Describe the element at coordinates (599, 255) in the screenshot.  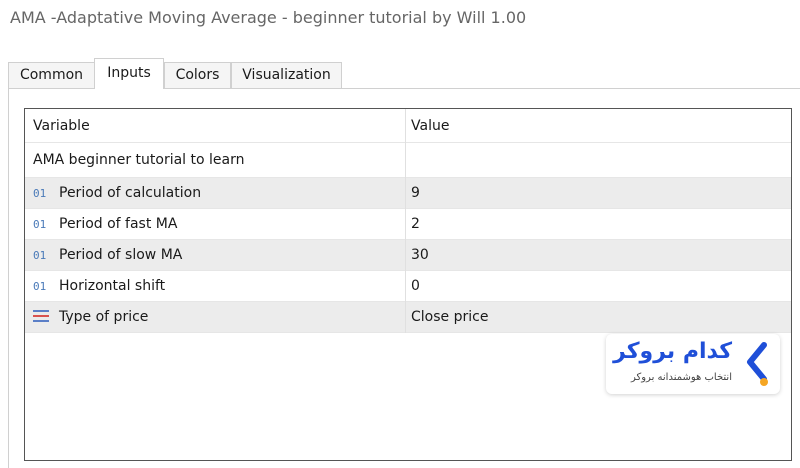
I see `variable-value: 30` at that location.